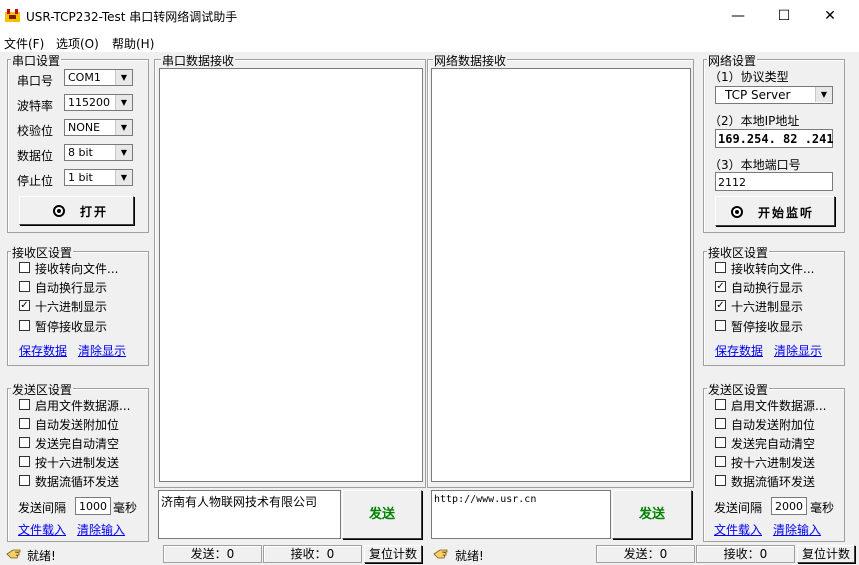  I want to click on menu-options: 选项(O), so click(77, 43).